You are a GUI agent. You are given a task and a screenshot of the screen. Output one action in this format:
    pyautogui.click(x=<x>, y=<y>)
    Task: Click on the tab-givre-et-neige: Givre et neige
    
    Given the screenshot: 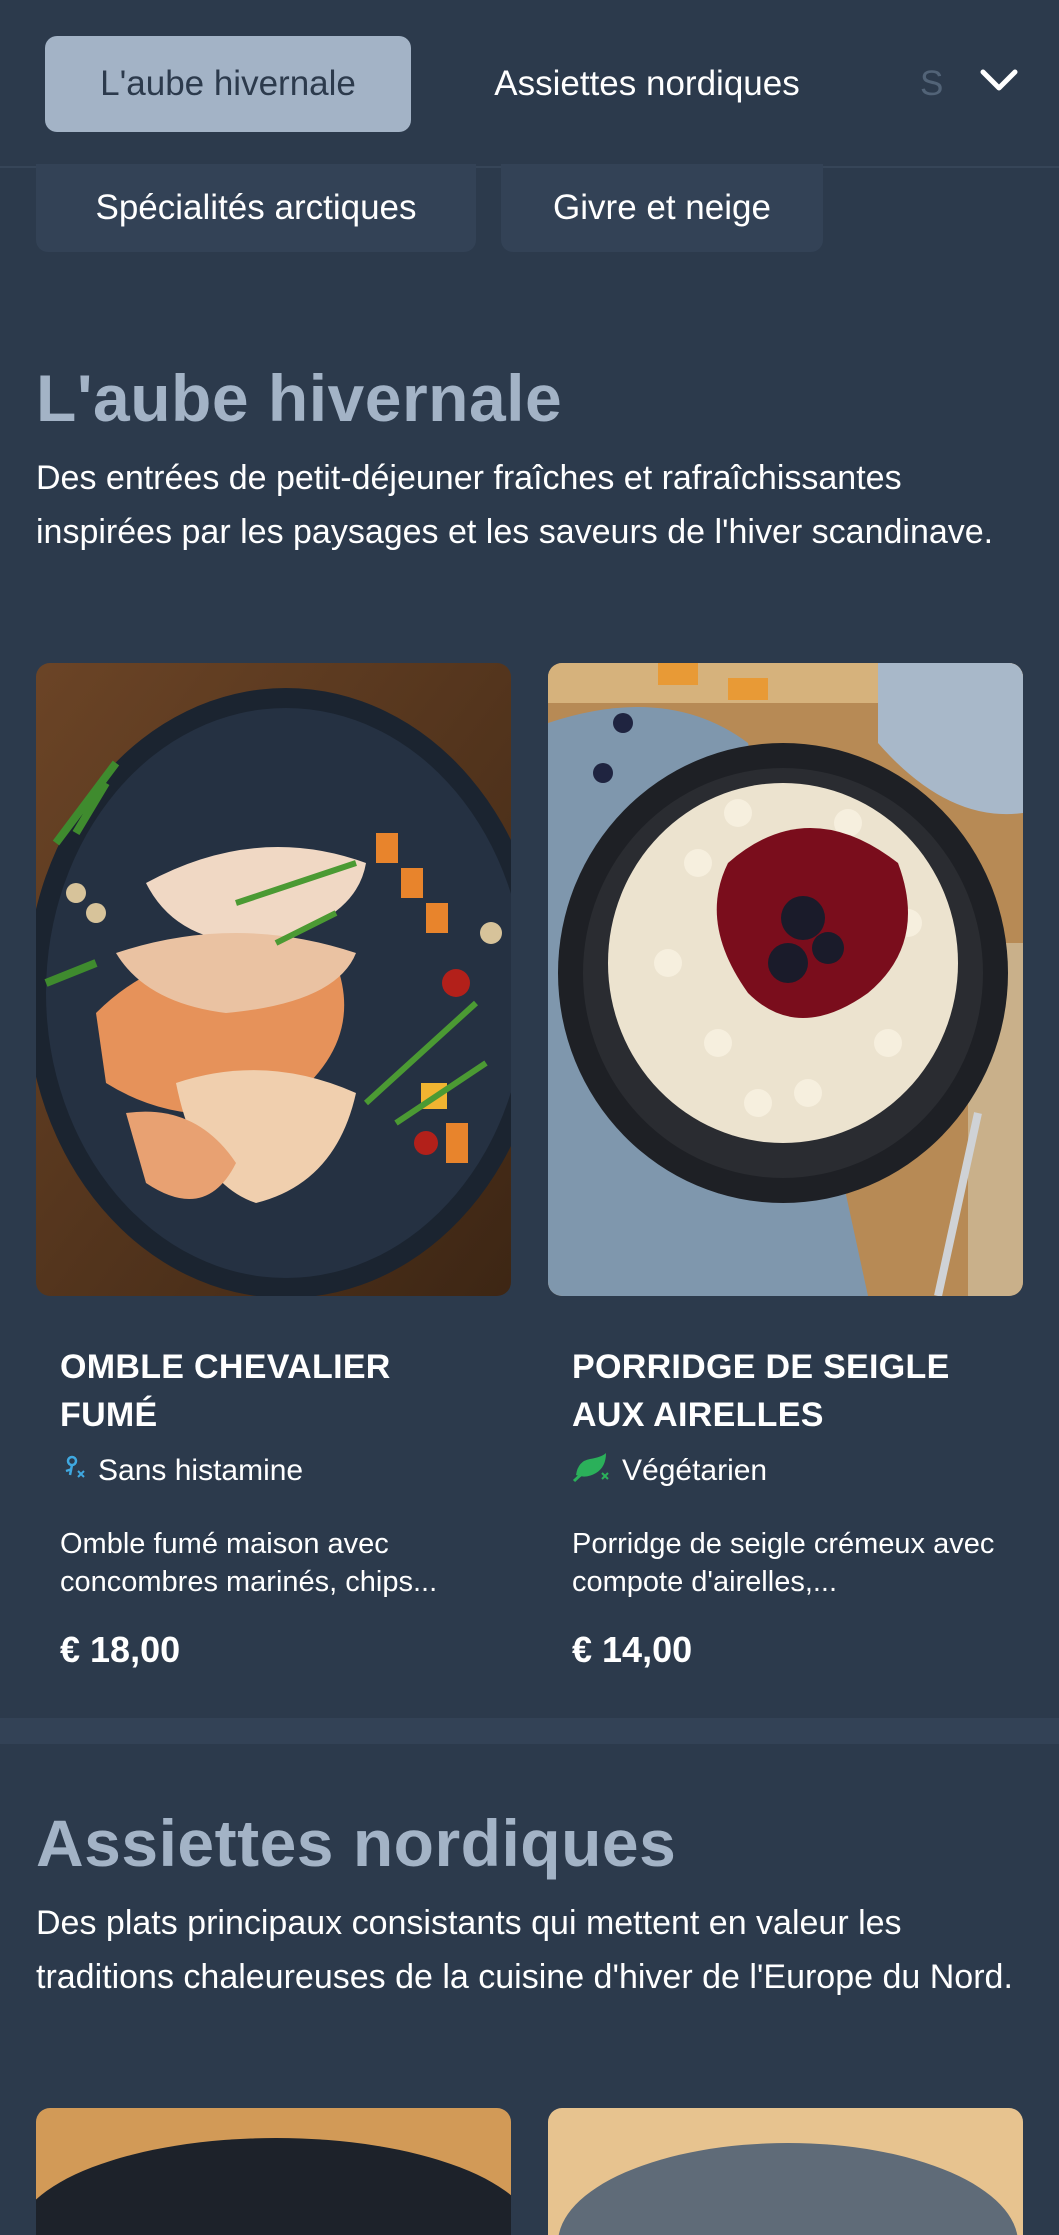 What is the action you would take?
    pyautogui.click(x=662, y=208)
    